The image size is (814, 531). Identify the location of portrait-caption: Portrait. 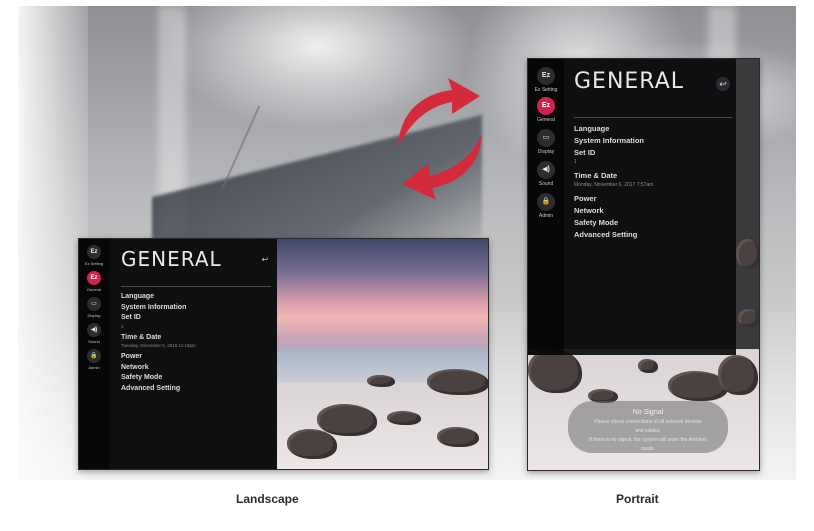
(637, 499).